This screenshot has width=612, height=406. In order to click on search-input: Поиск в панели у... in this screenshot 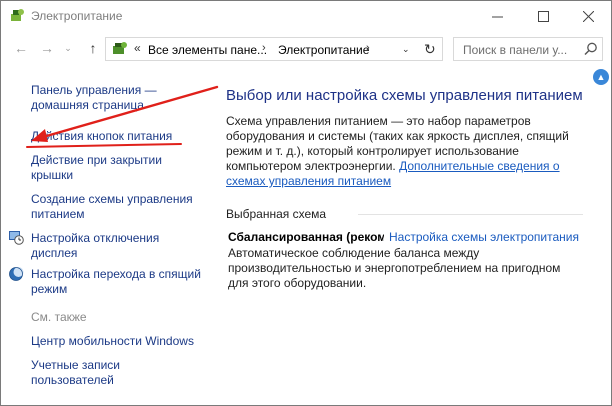, I will do `click(528, 49)`.